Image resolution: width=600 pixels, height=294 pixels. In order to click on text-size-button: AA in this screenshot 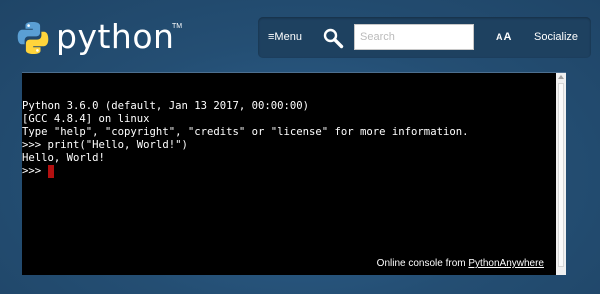, I will do `click(504, 37)`.